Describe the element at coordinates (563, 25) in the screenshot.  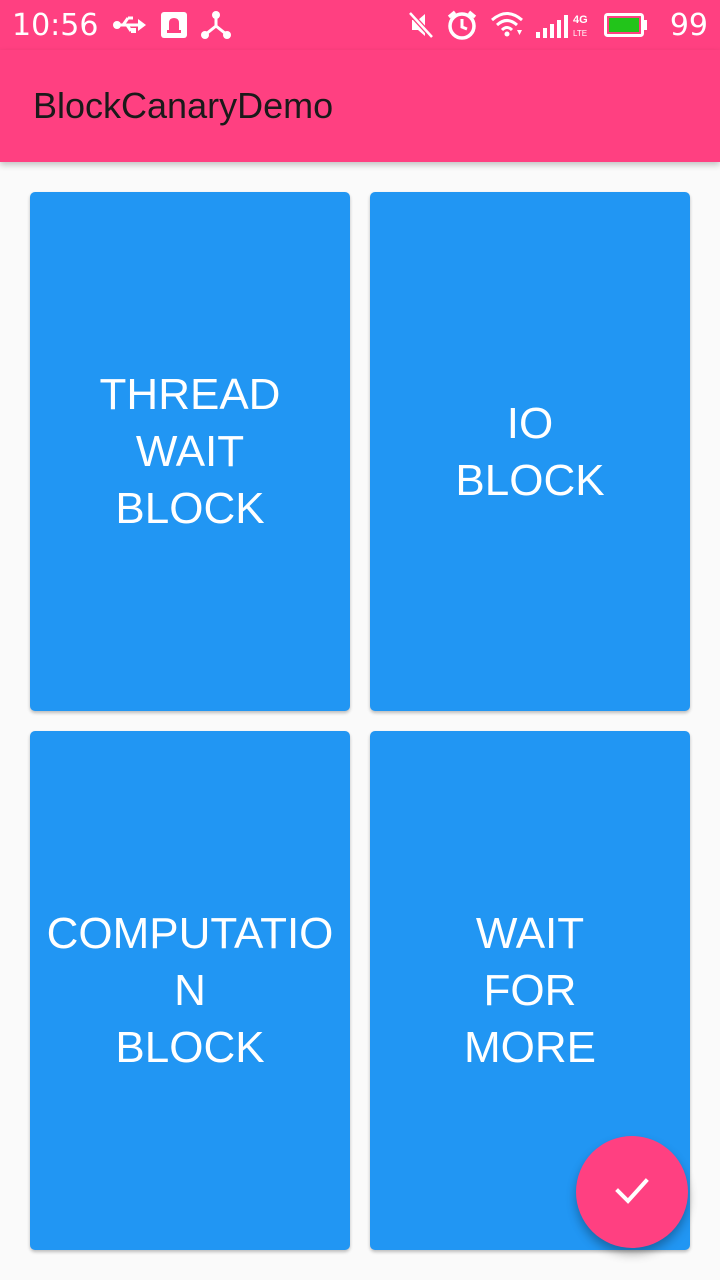
I see `signal-icon: 4G LTE` at that location.